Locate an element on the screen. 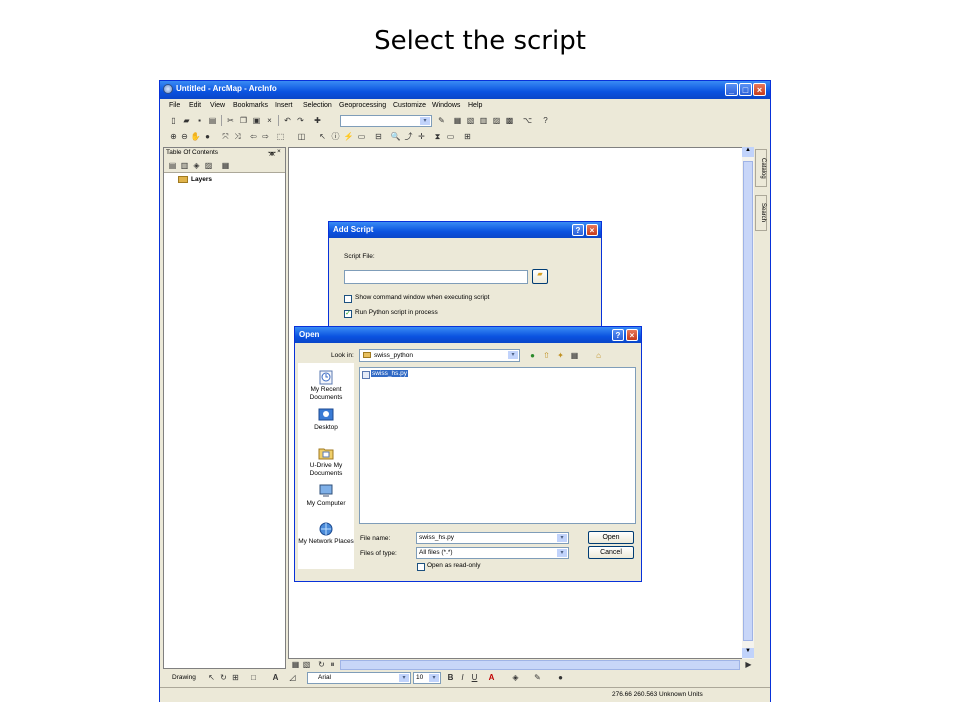  files-of-type-dropdown-icon: ▾ is located at coordinates (562, 553).